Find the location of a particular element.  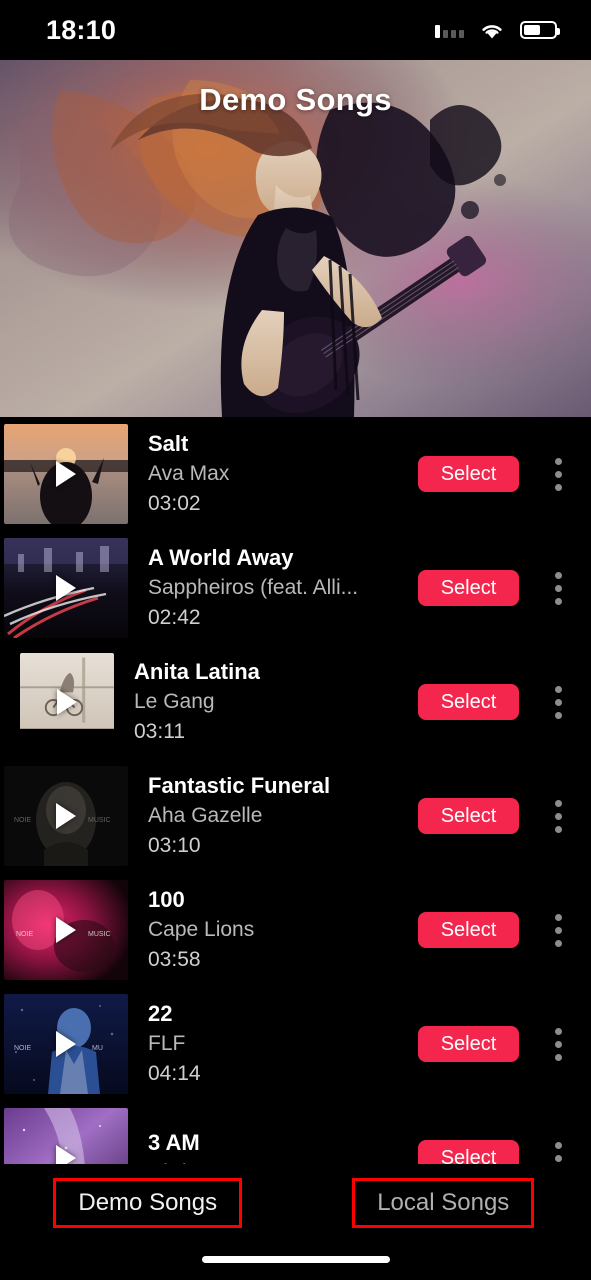

status-bar: 18:10 is located at coordinates (295, 30).